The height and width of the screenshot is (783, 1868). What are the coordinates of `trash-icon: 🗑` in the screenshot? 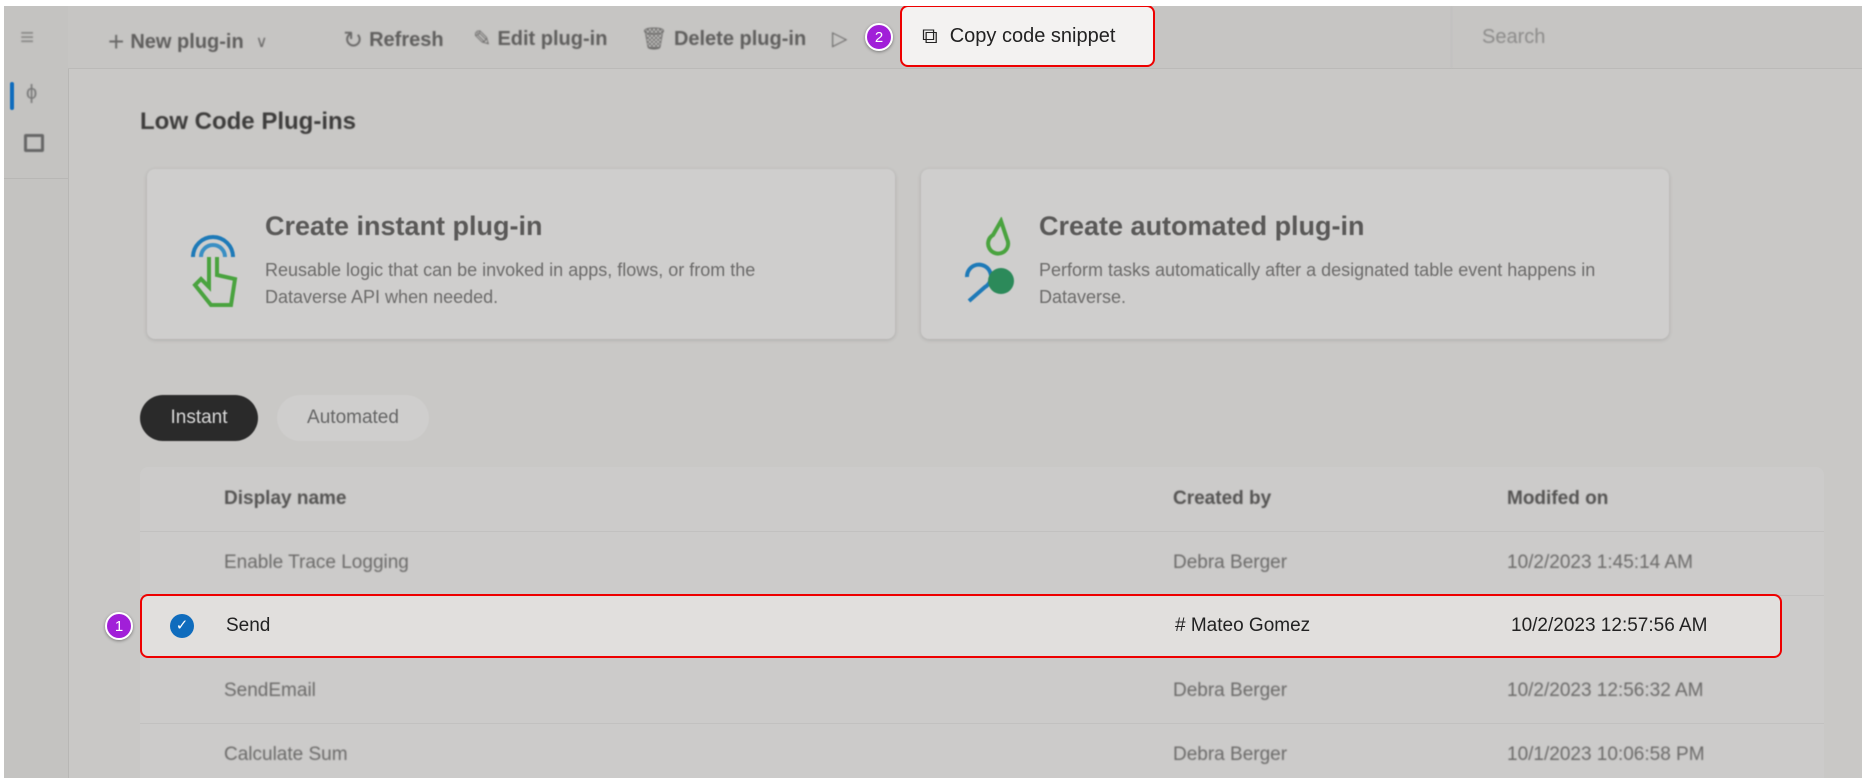 It's located at (654, 38).